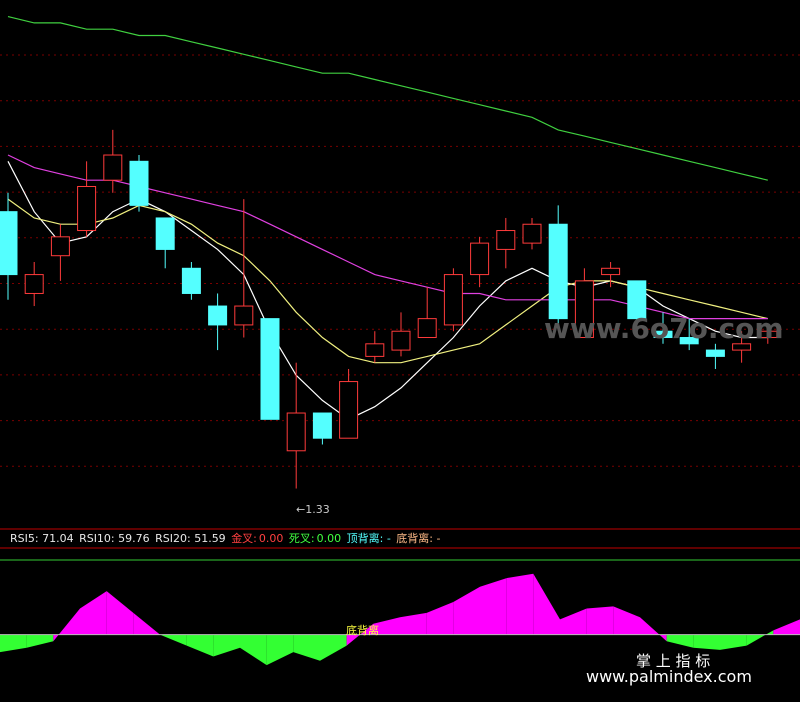  I want to click on death-cross-label: 死叉:, so click(301, 538).